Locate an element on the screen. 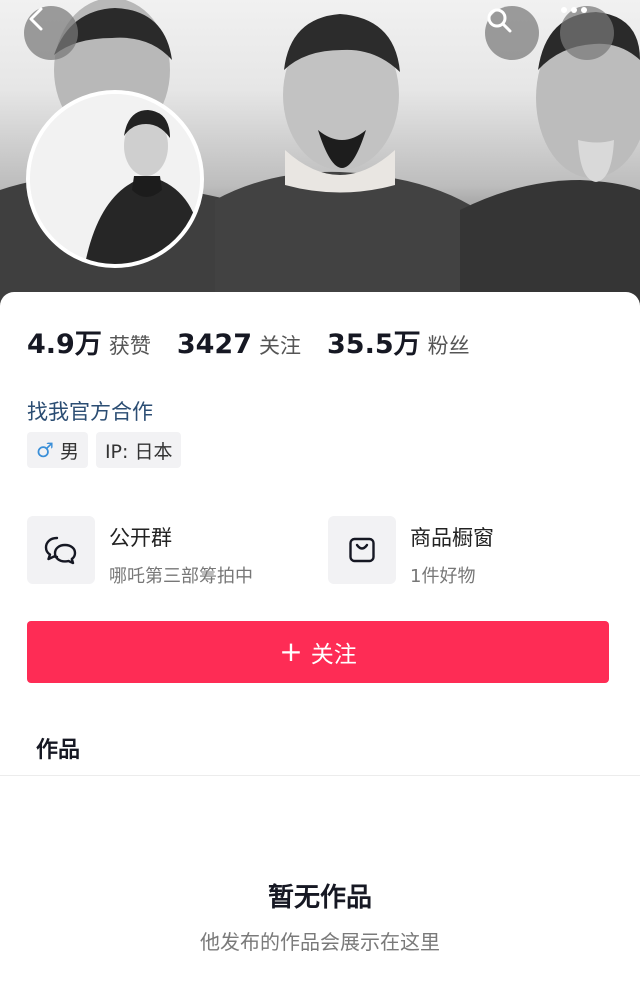  stat-likes: 4.9万 获赞 is located at coordinates (89, 341).